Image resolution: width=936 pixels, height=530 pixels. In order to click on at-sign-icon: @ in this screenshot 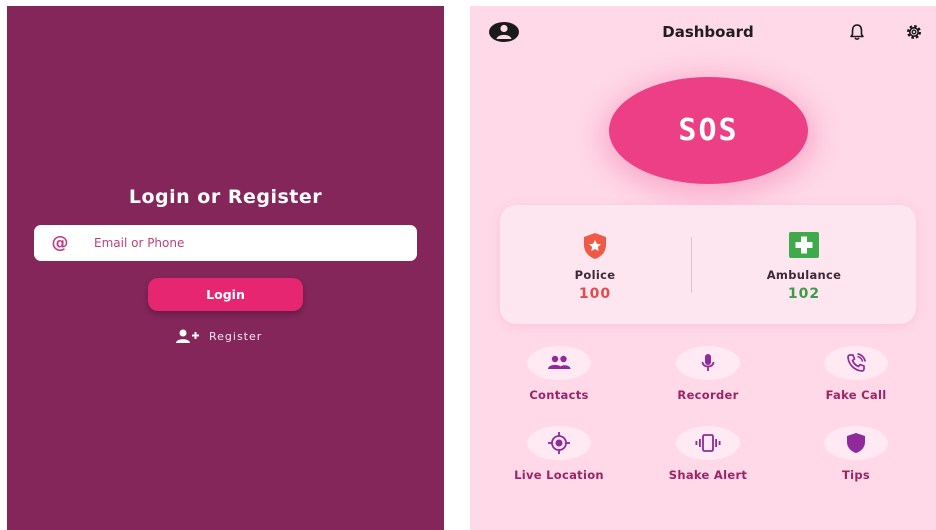, I will do `click(60, 243)`.